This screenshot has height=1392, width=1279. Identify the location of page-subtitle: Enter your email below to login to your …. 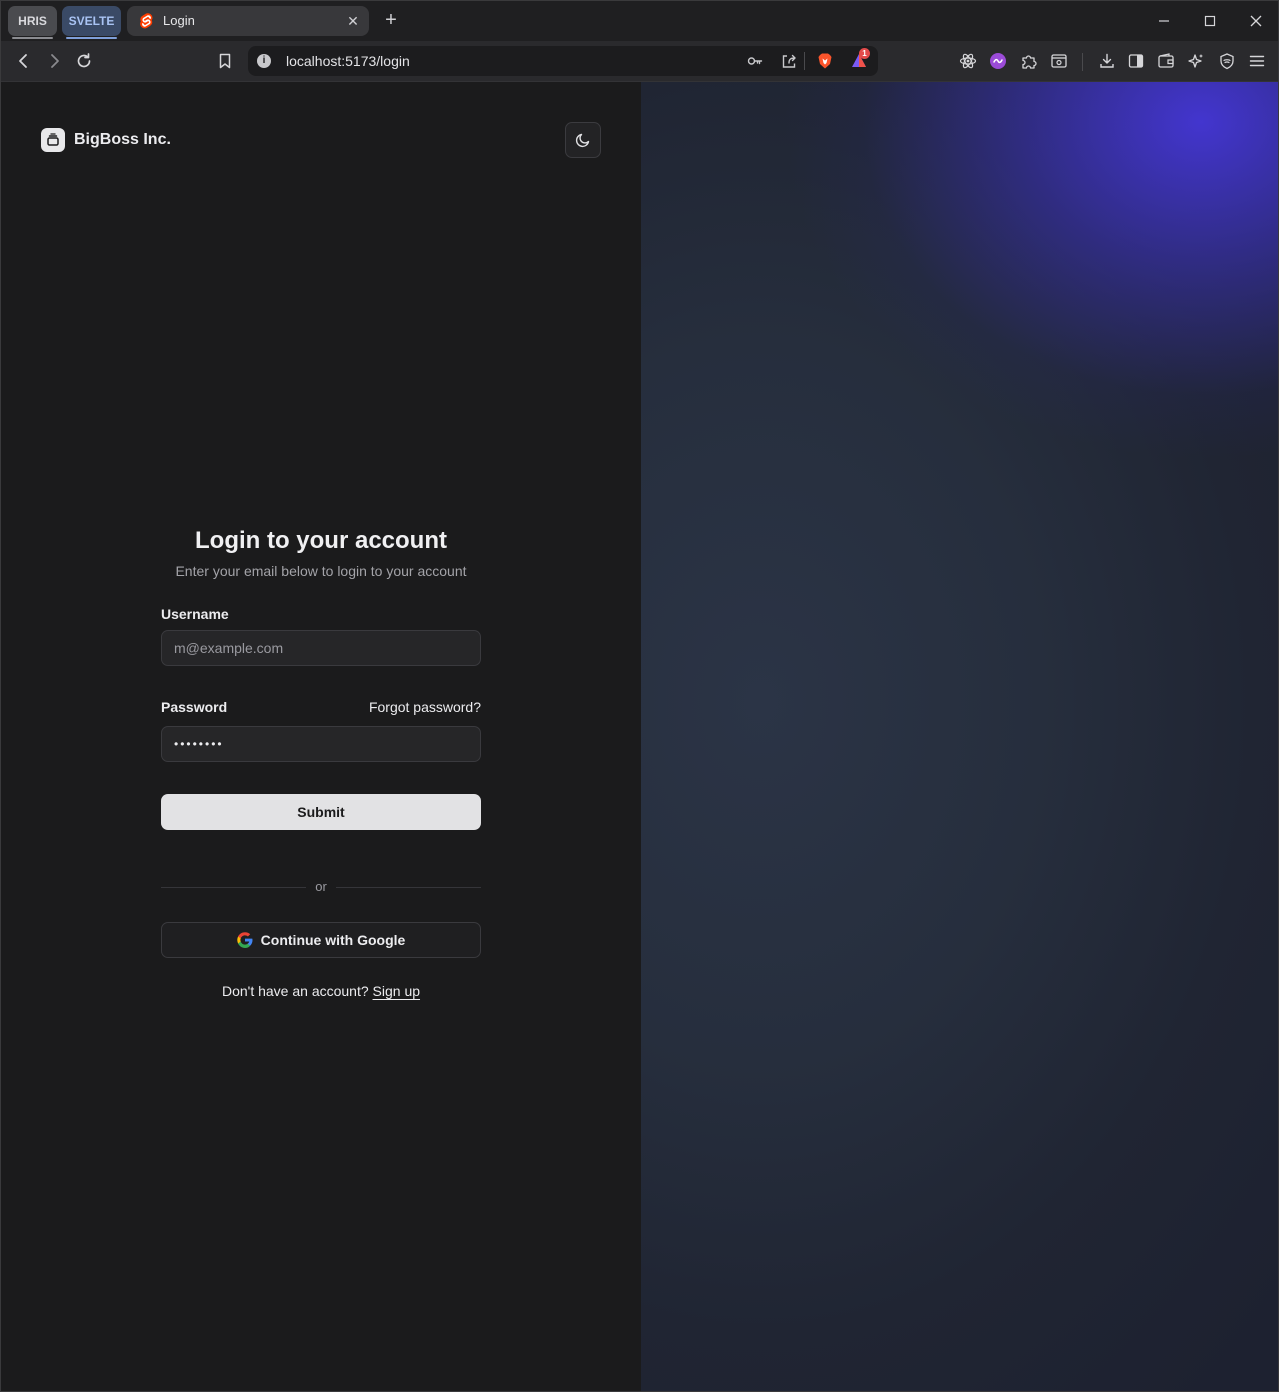
(321, 571).